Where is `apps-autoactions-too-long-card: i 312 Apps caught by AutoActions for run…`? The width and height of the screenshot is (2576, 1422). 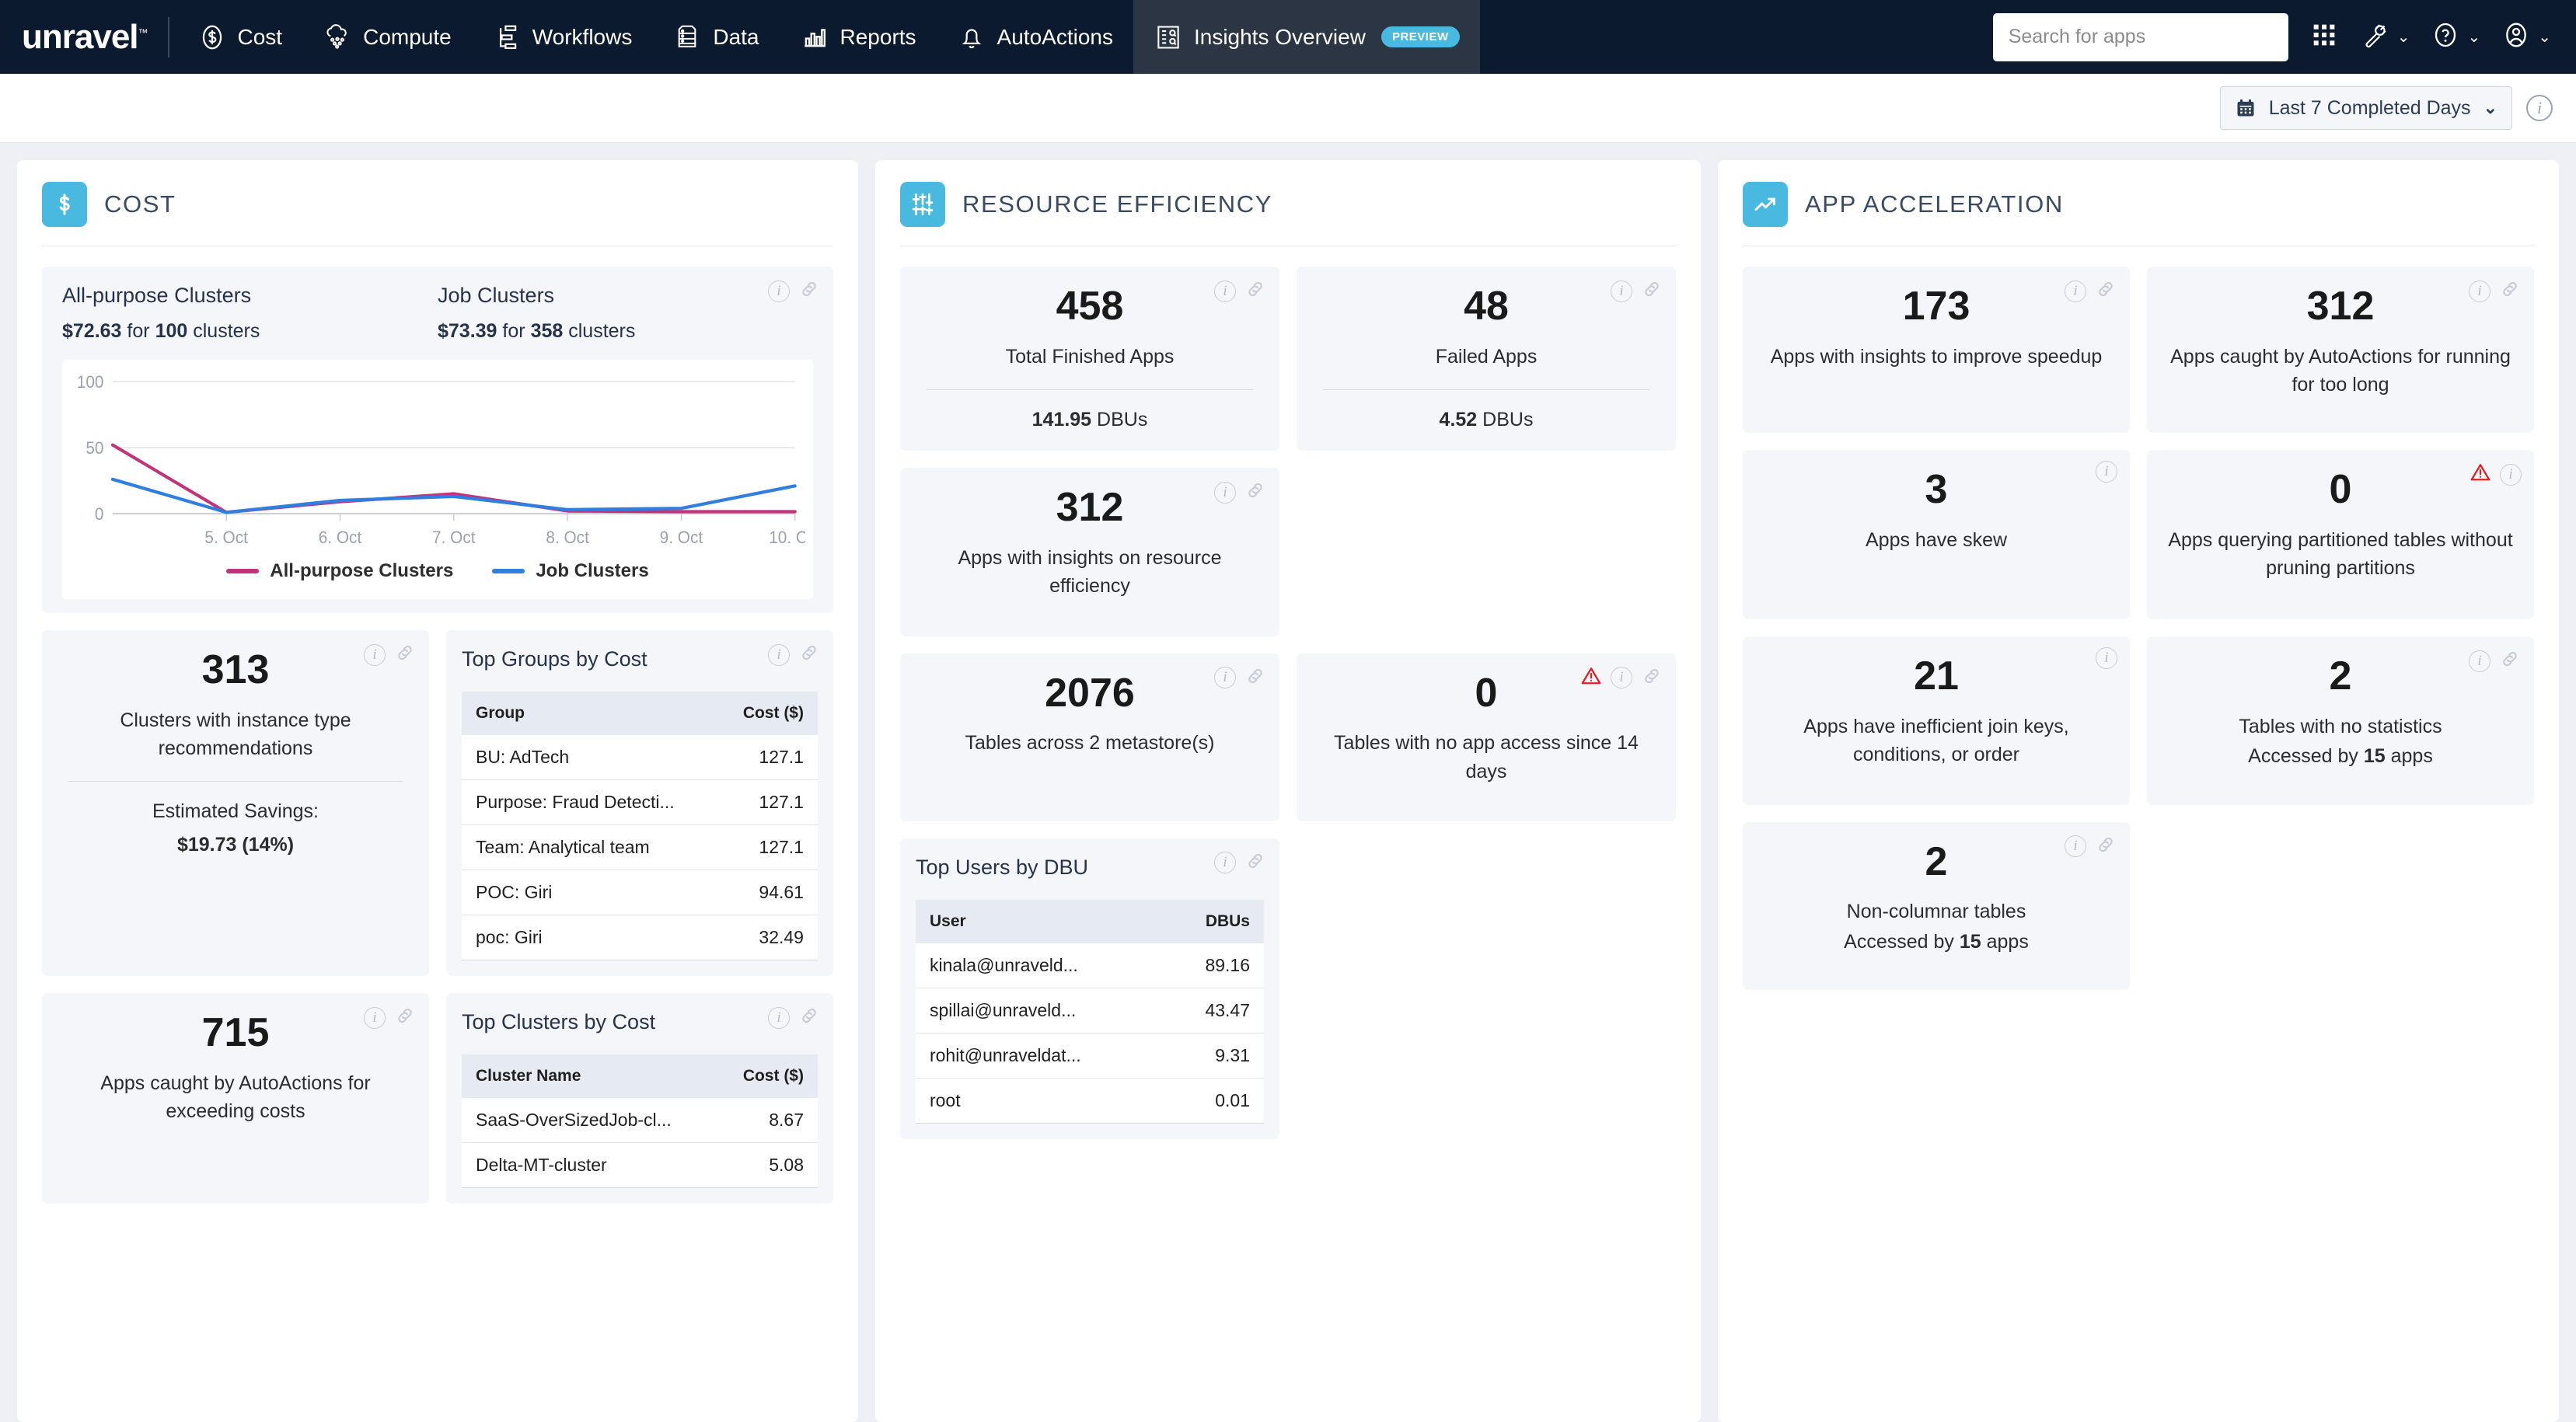 apps-autoactions-too-long-card: i 312 Apps caught by AutoActions for run… is located at coordinates (2340, 350).